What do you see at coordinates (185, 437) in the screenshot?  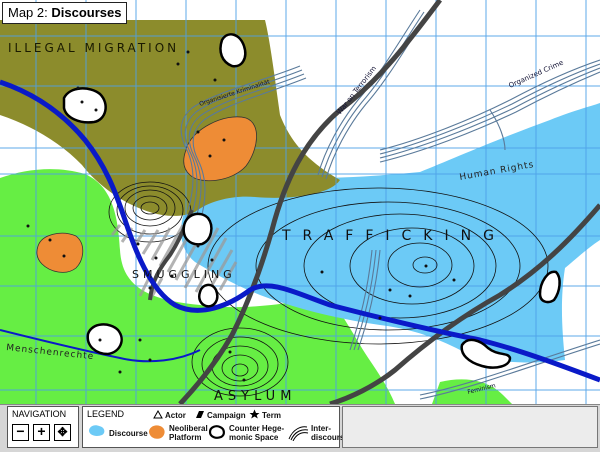 I see `legend-neoliberal-label-2: Platform` at bounding box center [185, 437].